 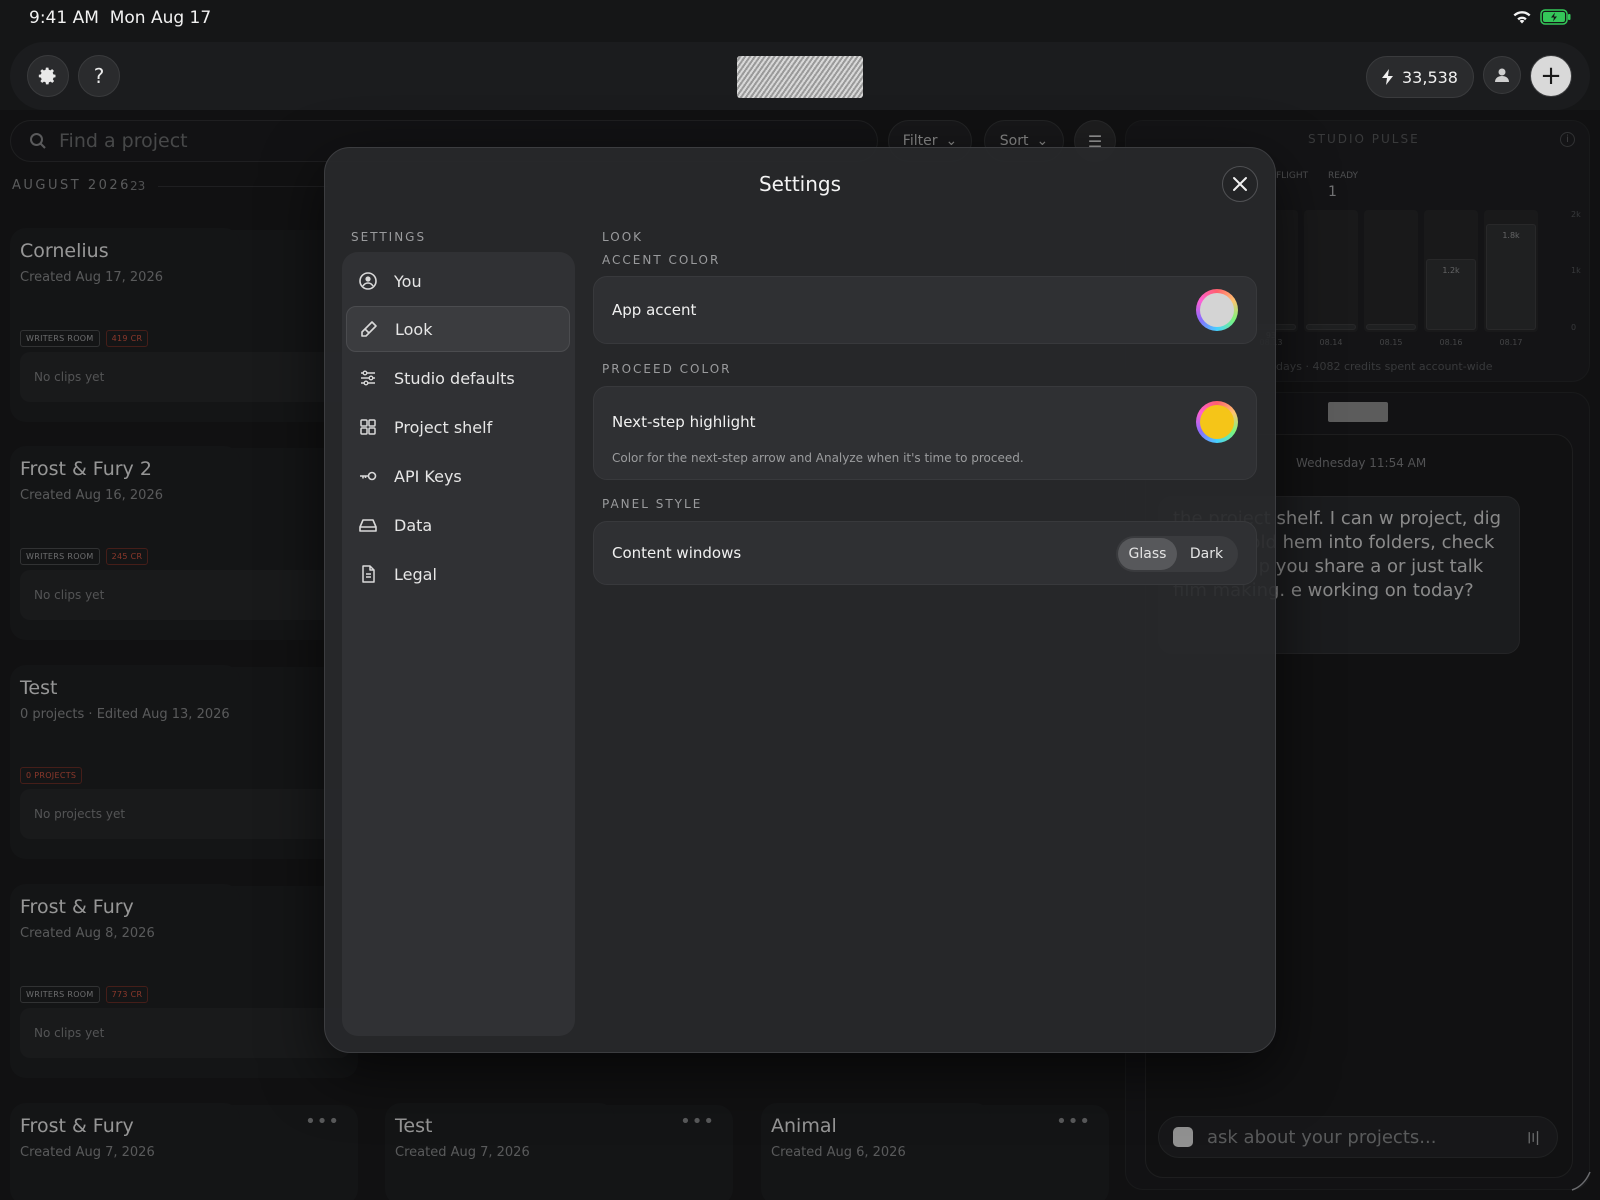 I want to click on question-icon: ?, so click(x=99, y=76).